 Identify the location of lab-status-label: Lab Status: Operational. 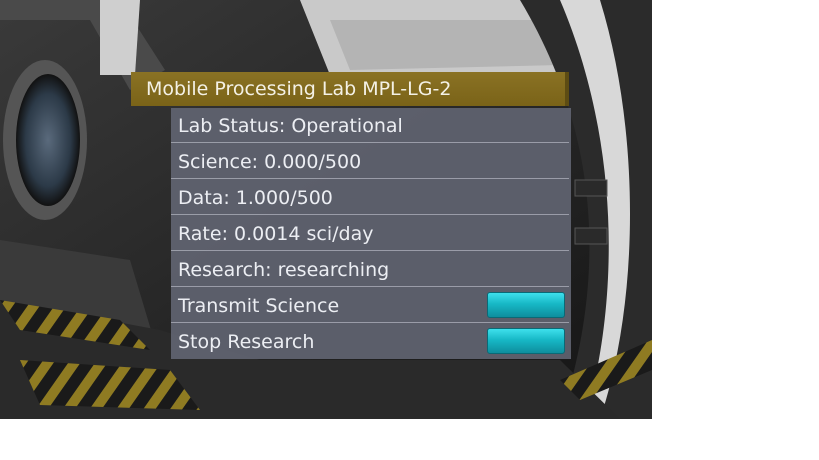
(290, 126).